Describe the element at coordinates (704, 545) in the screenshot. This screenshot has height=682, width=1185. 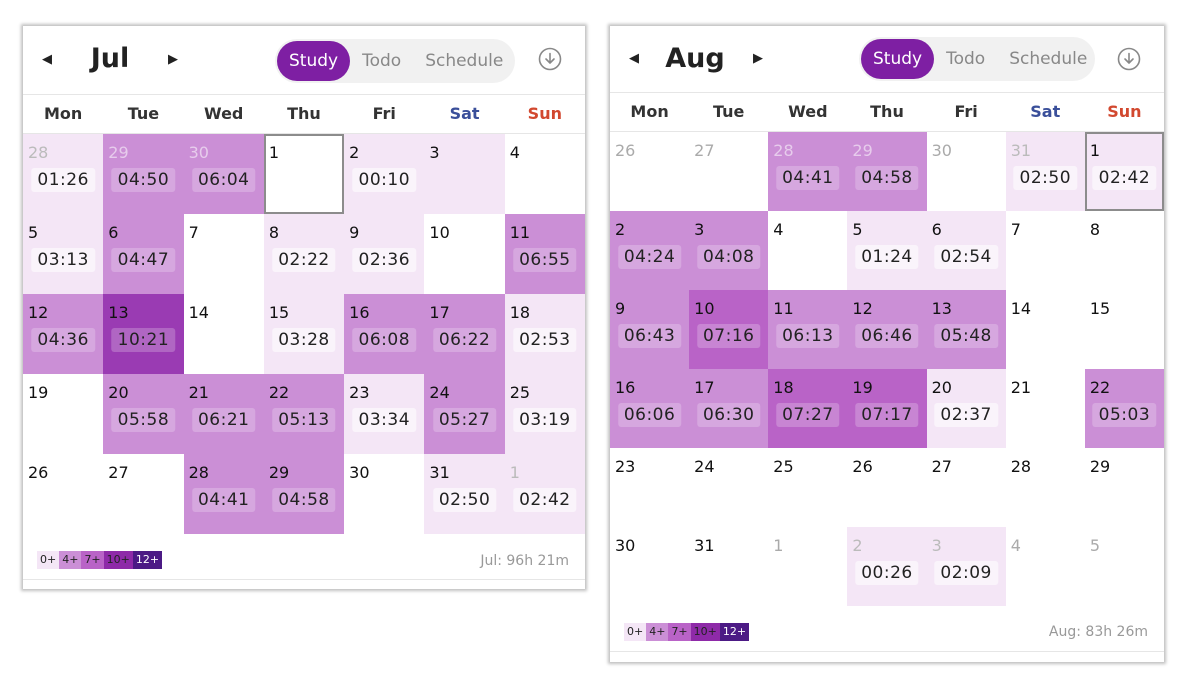
I see `day-number: 31` at that location.